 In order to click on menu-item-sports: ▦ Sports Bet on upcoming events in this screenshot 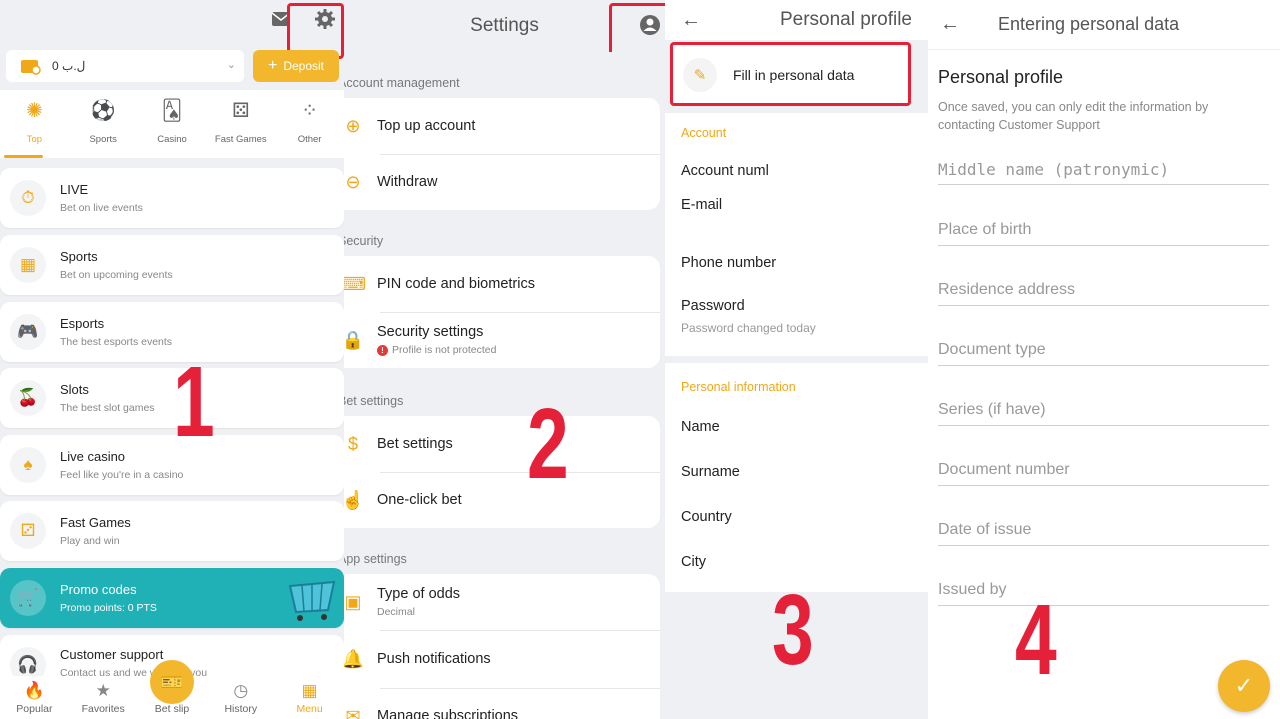, I will do `click(172, 265)`.